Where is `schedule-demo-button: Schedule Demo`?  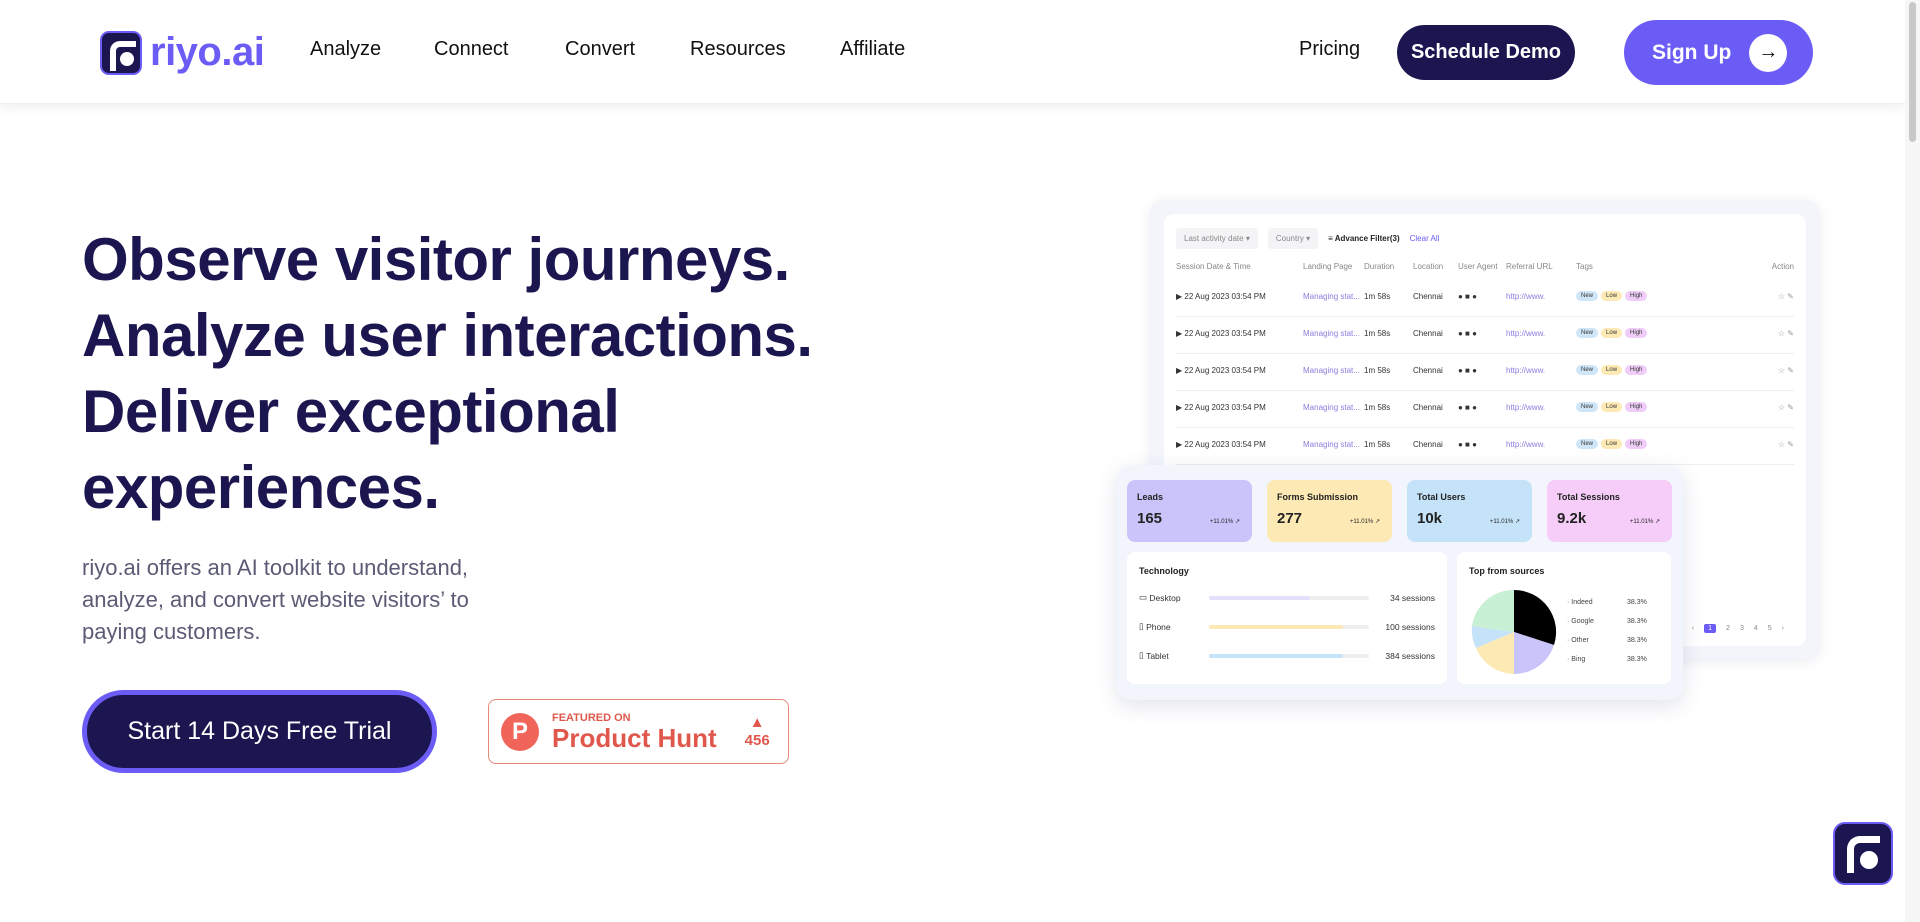 schedule-demo-button: Schedule Demo is located at coordinates (1486, 52).